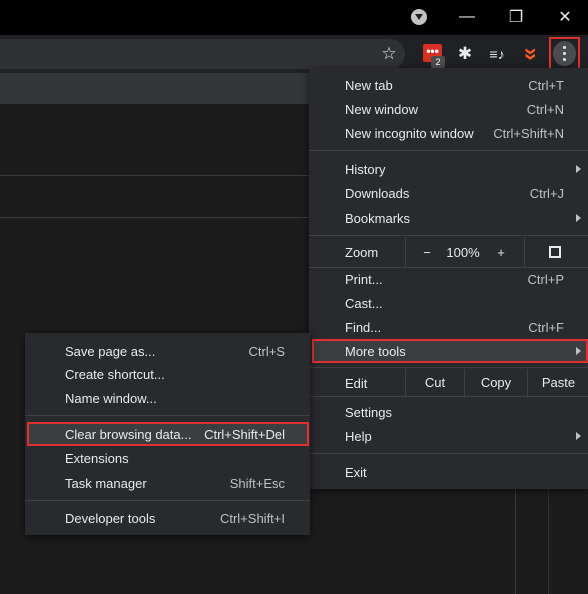  What do you see at coordinates (501, 252) in the screenshot?
I see `zoom-in-button: +` at bounding box center [501, 252].